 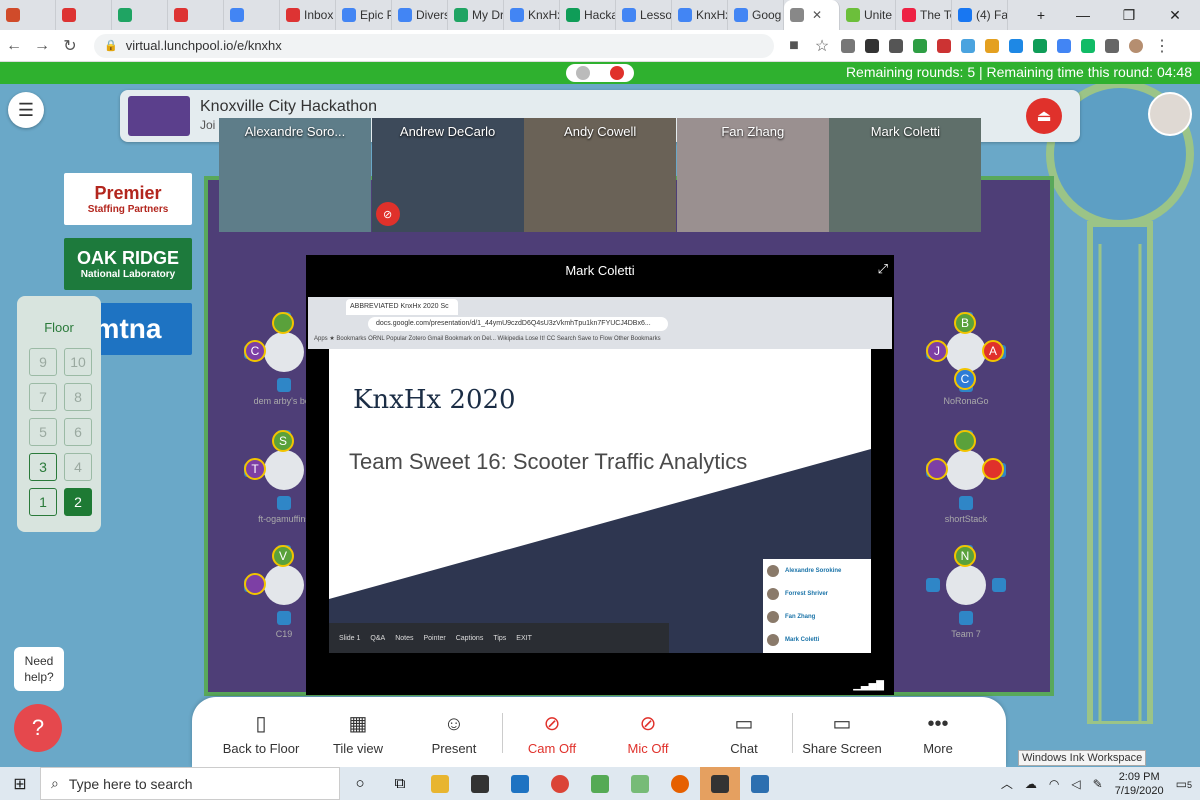 What do you see at coordinates (583, 73) in the screenshot?
I see `edit-icon` at bounding box center [583, 73].